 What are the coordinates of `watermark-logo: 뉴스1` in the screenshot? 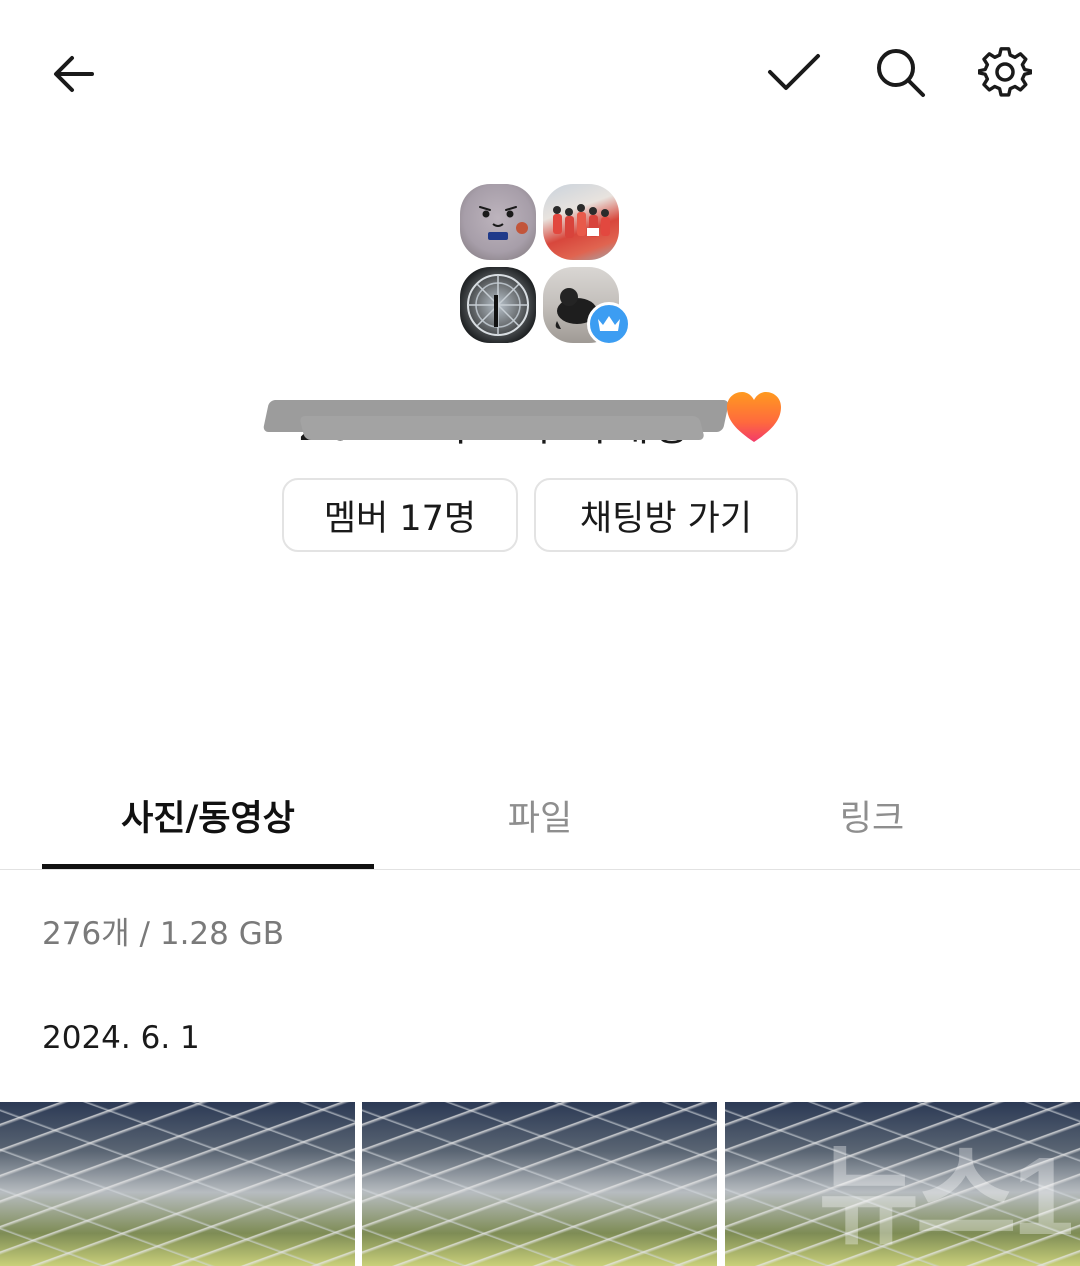 It's located at (946, 1196).